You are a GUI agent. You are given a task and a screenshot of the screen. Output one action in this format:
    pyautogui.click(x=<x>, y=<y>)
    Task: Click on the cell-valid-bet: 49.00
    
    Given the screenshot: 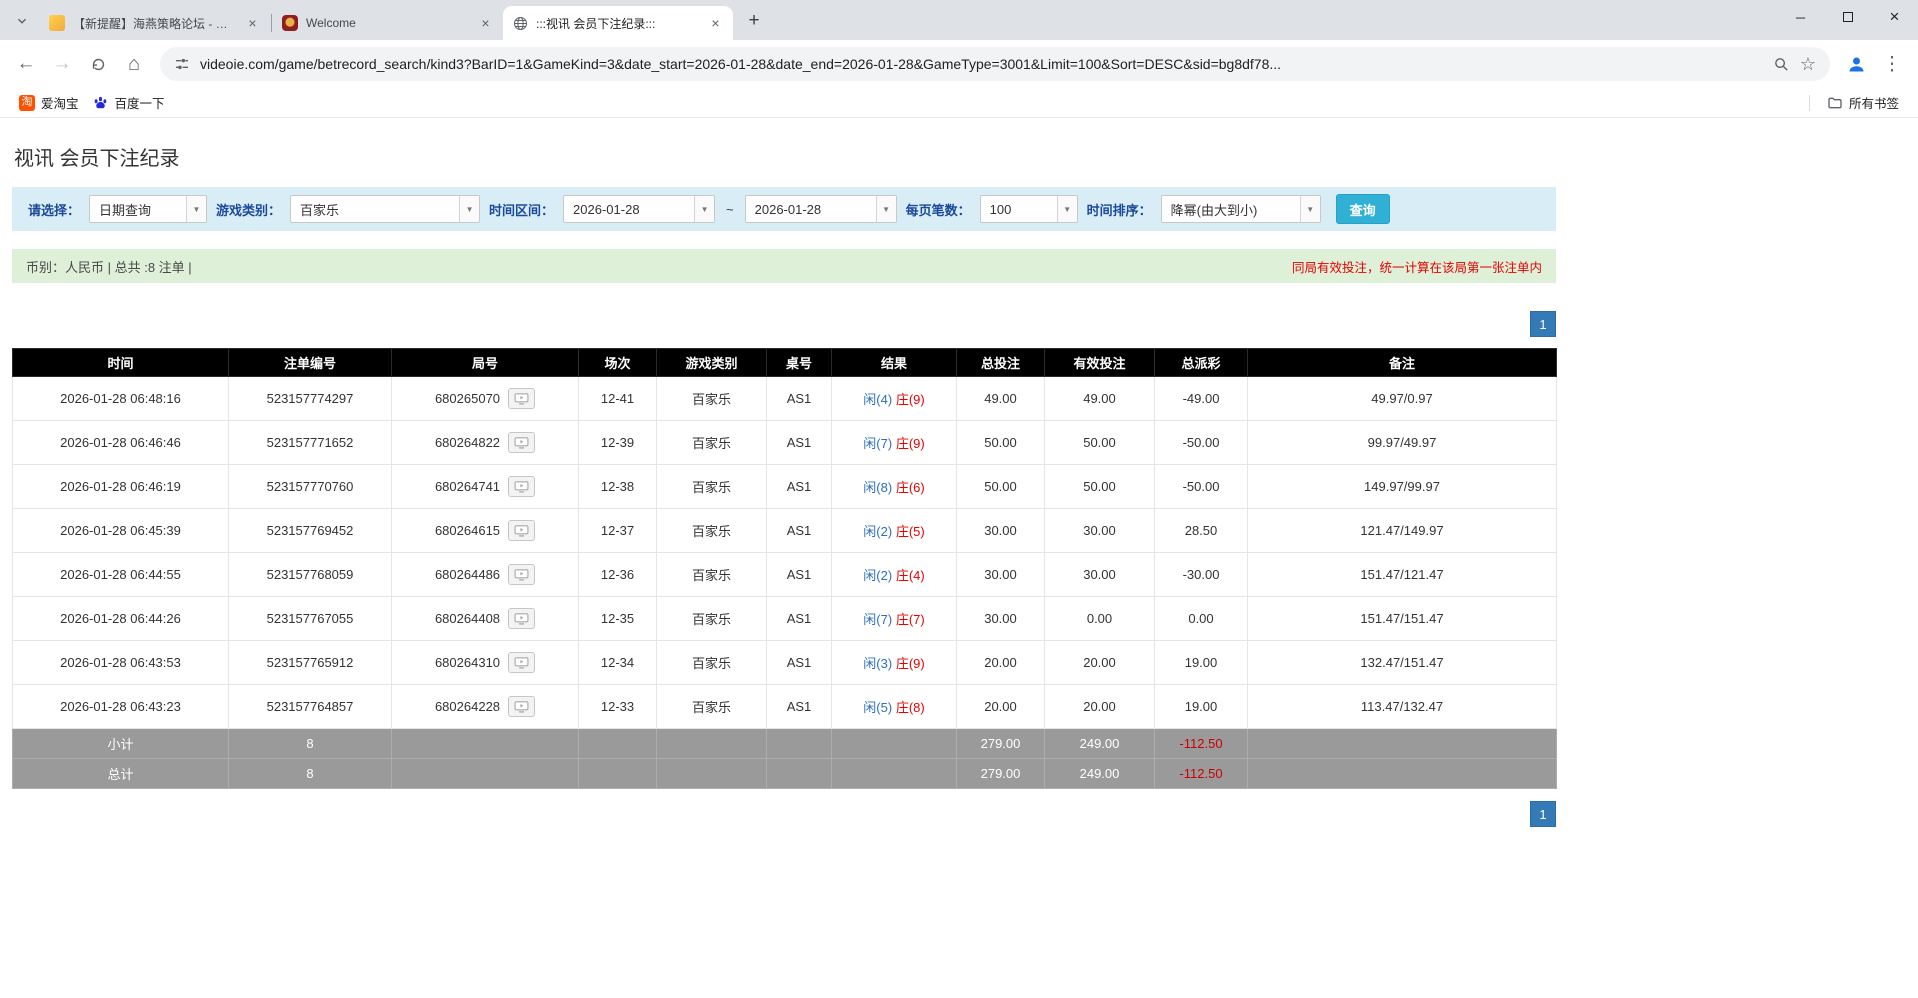 What is the action you would take?
    pyautogui.click(x=1099, y=398)
    